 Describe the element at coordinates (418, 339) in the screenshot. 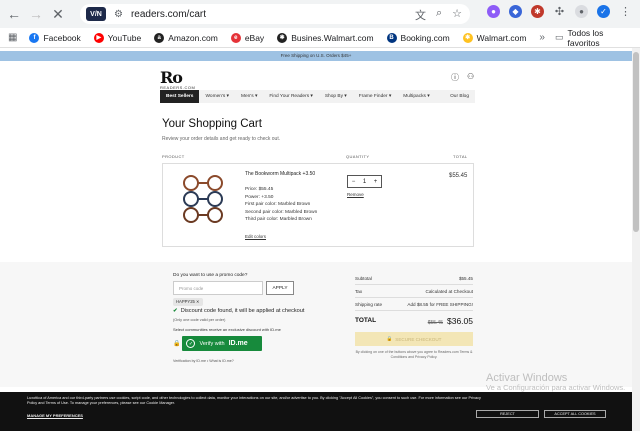

I see `checkout-label: SECURE CHECKOUT` at that location.